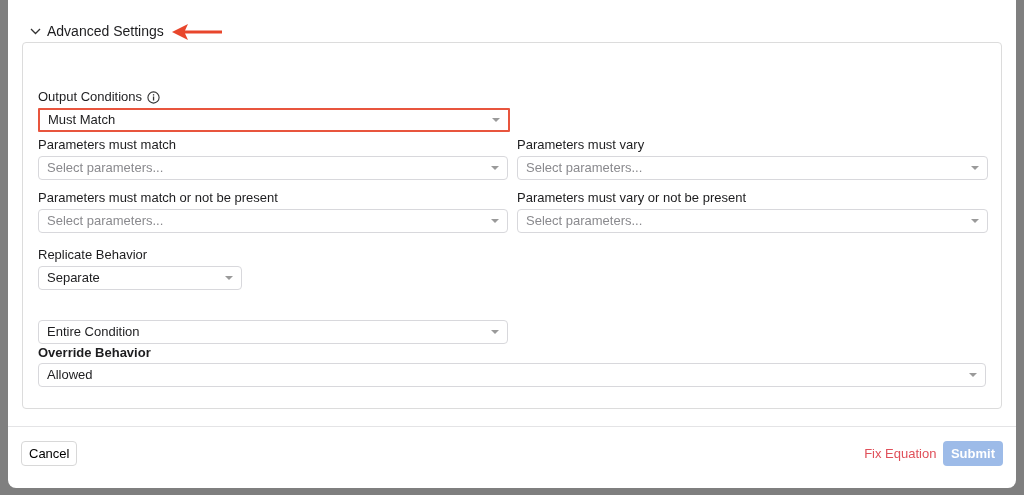  Describe the element at coordinates (90, 97) in the screenshot. I see `field-label: Output Conditions` at that location.